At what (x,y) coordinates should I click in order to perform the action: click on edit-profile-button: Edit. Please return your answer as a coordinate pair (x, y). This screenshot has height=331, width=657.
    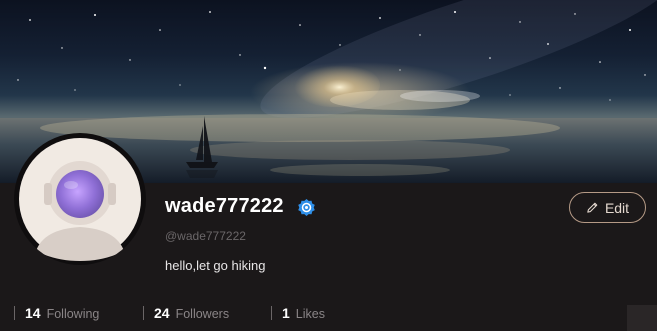
    Looking at the image, I should click on (607, 207).